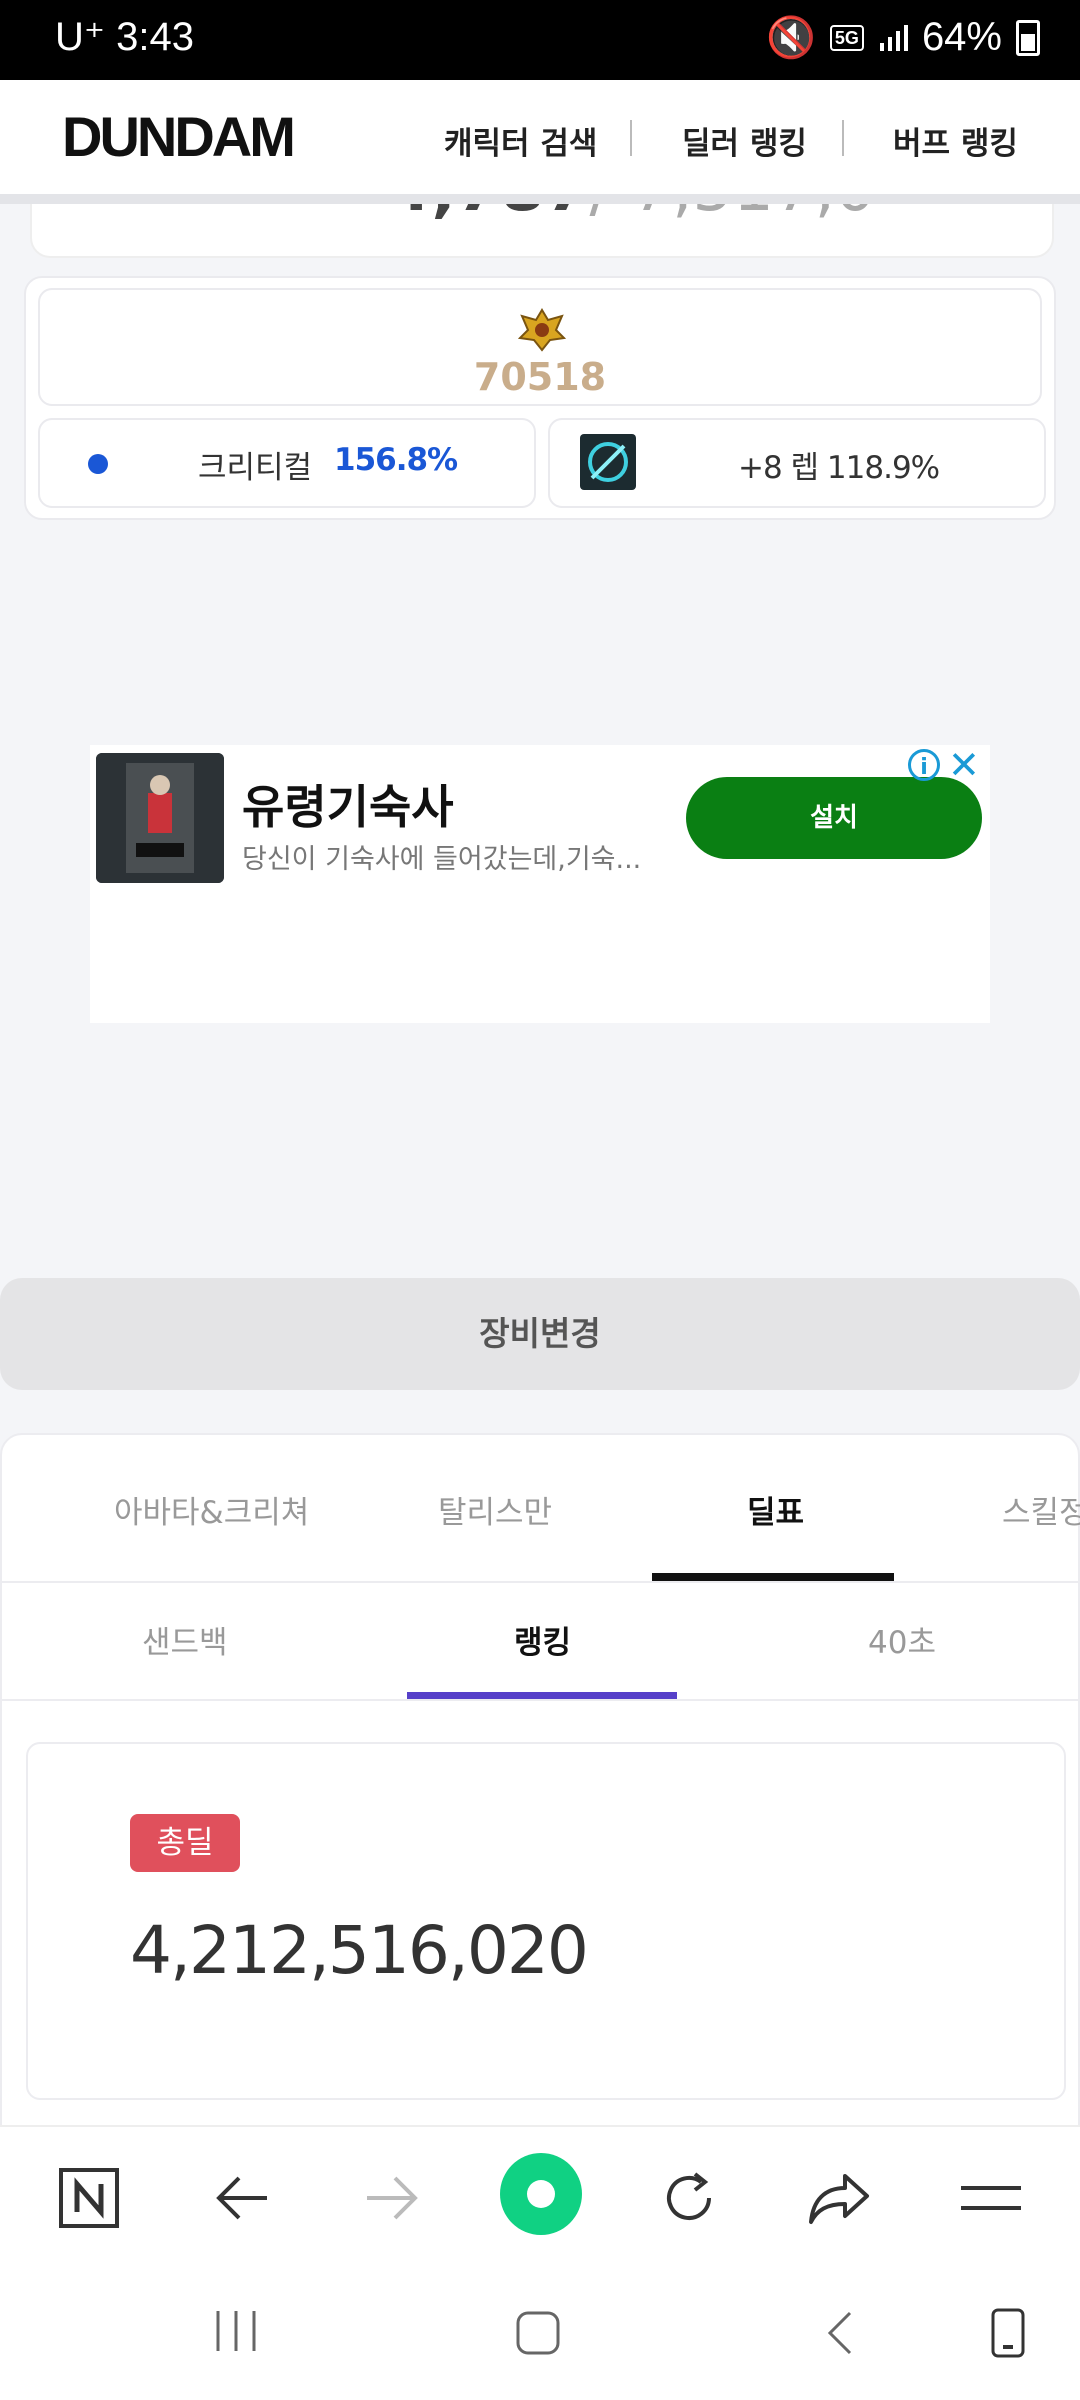 The image size is (1080, 2400). Describe the element at coordinates (542, 1639) in the screenshot. I see `subtab-ranking: 랭킹` at that location.